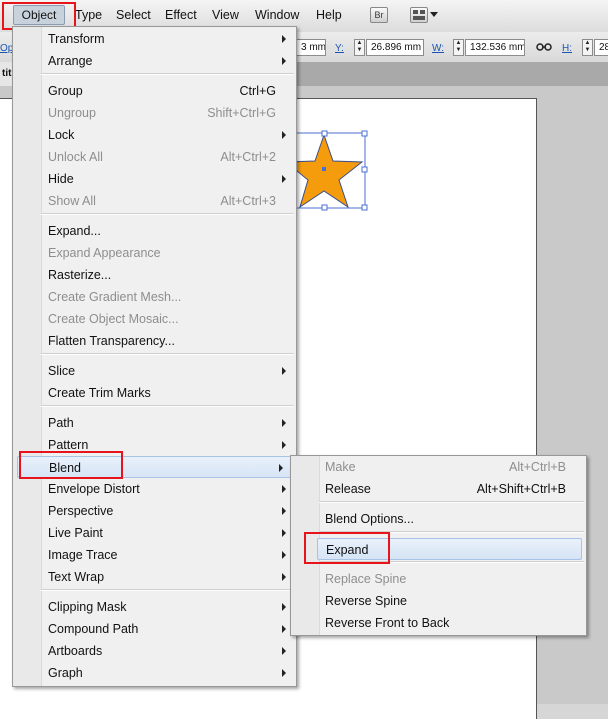 This screenshot has width=608, height=719. I want to click on menu-item-perspective: Perspective, so click(154, 511).